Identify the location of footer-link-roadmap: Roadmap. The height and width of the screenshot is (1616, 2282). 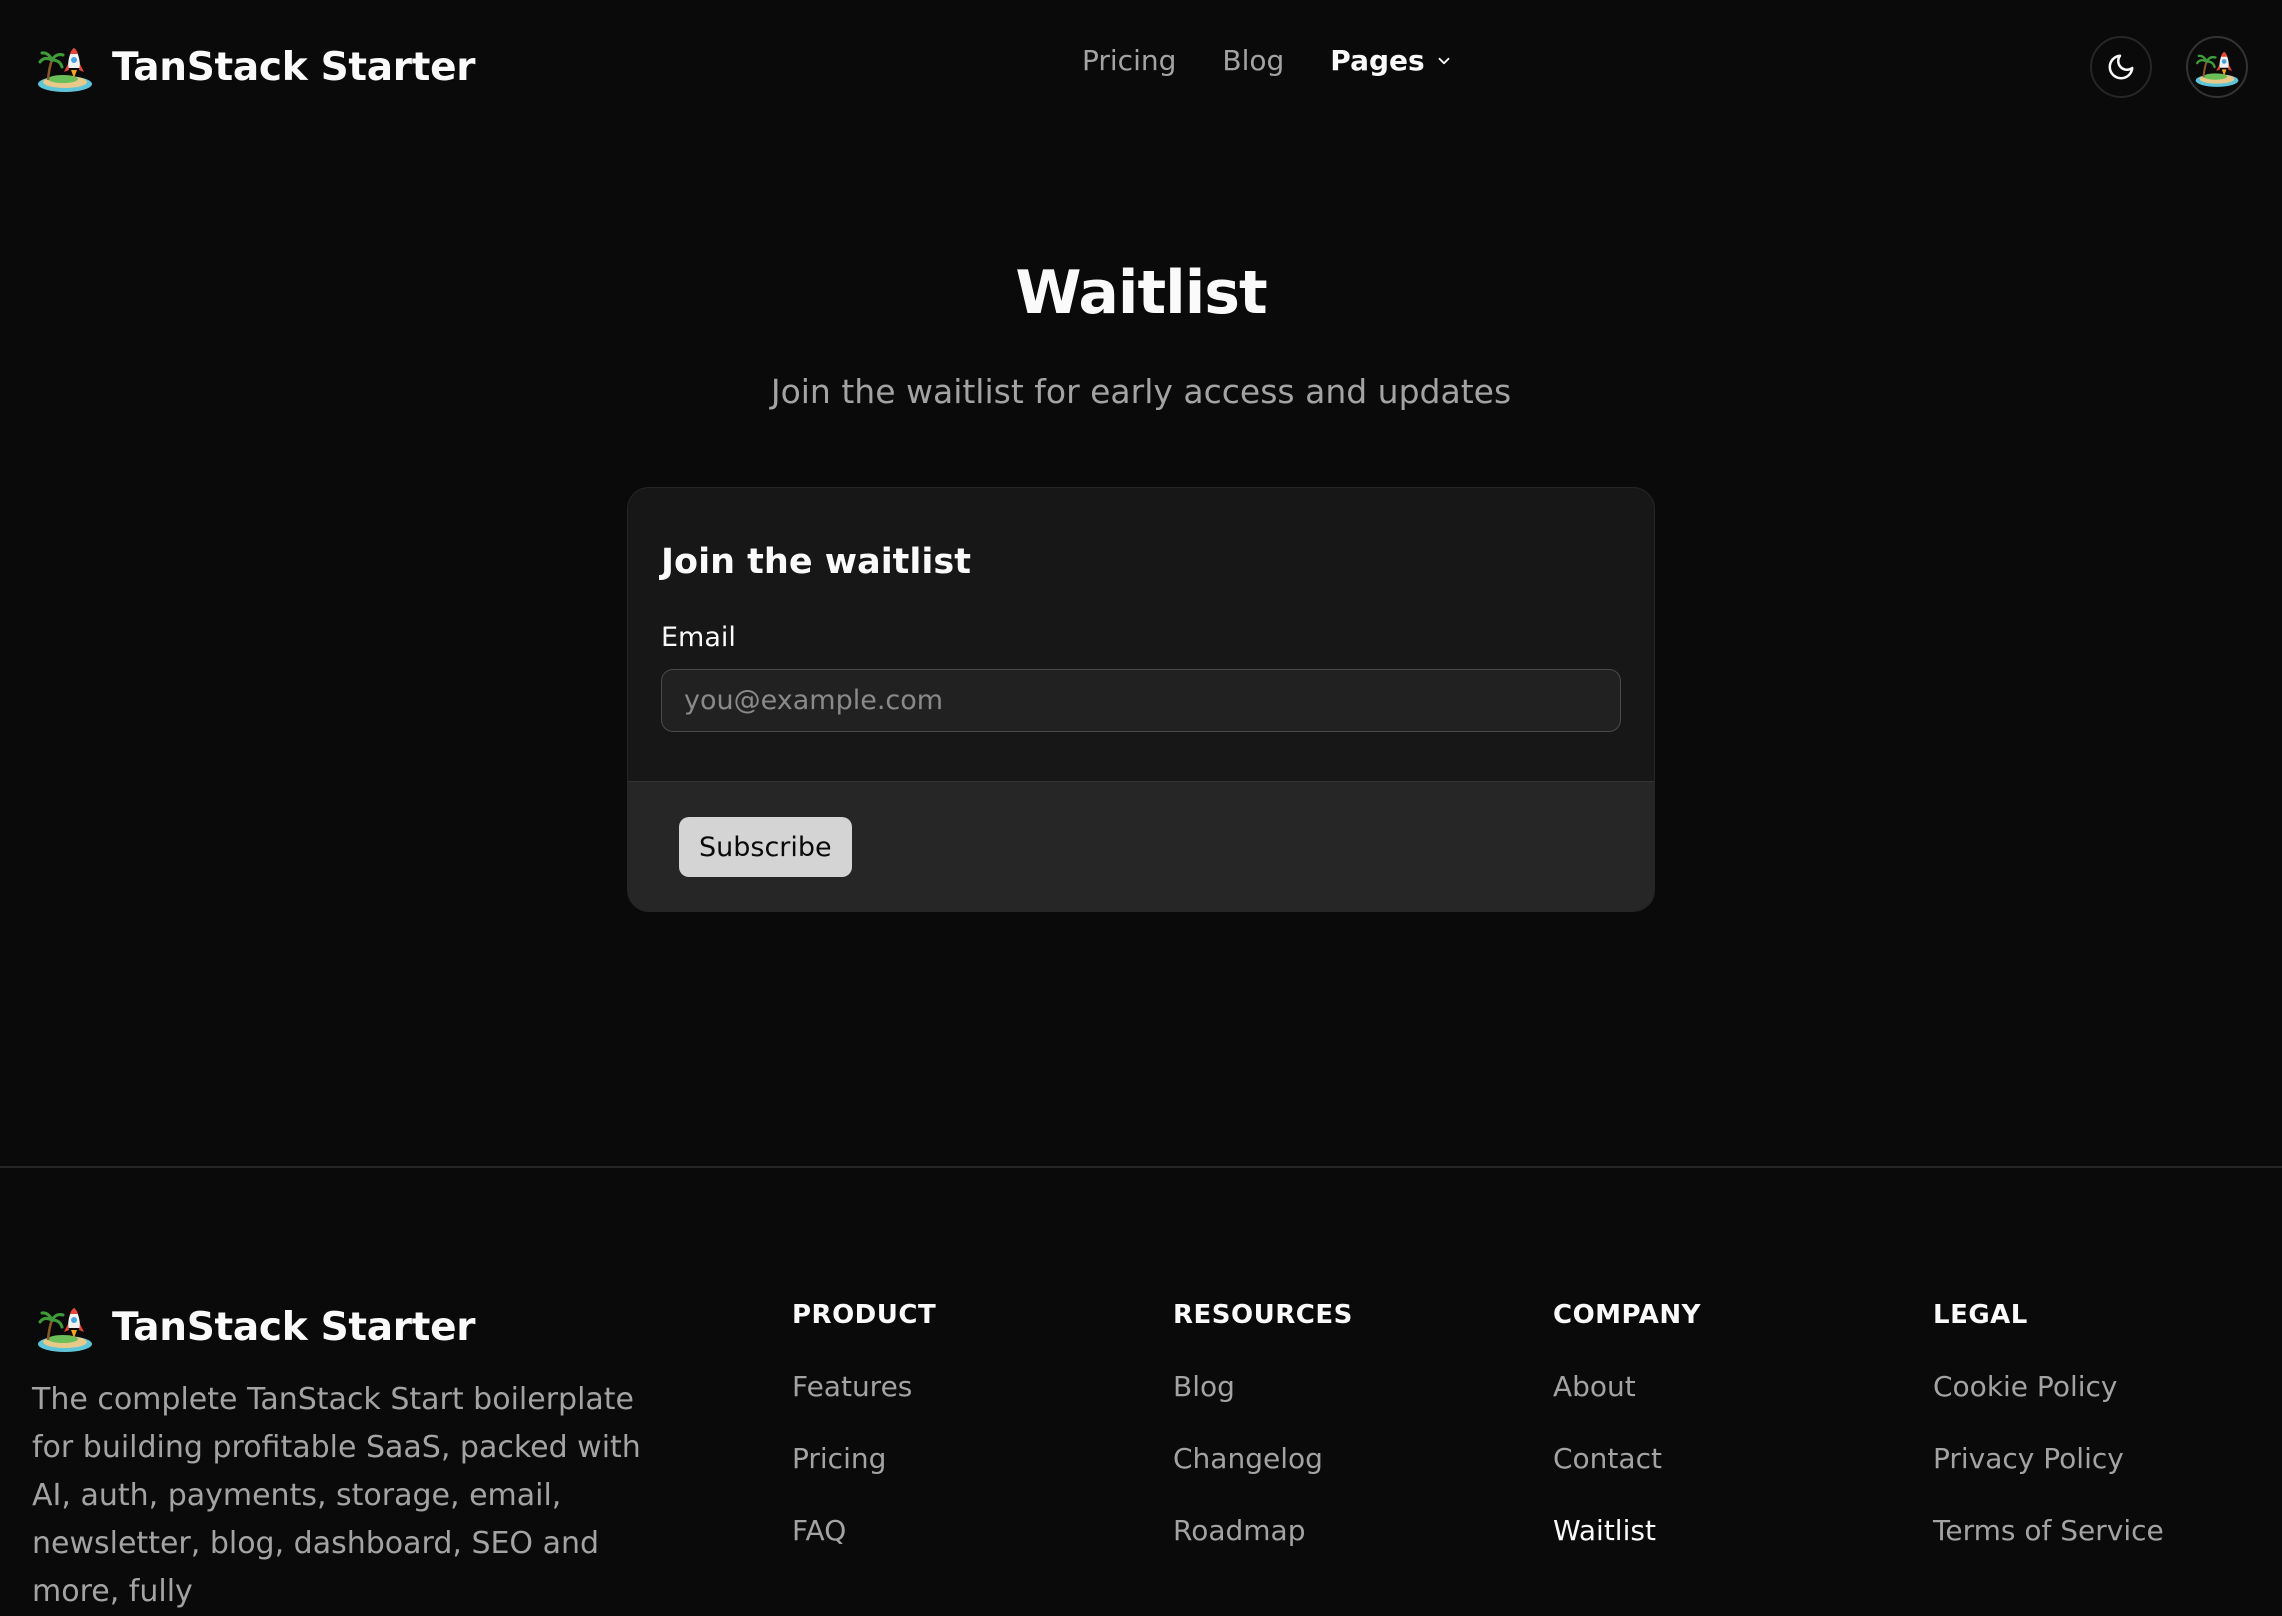
(1263, 1531).